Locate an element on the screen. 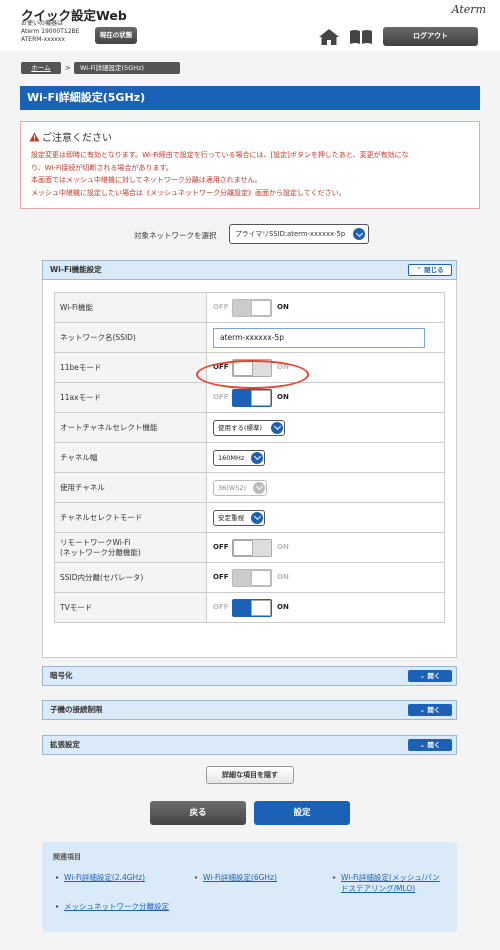  table-row: ネットワーク名(SSID) aterm-xxxxxx-5p is located at coordinates (249, 337).